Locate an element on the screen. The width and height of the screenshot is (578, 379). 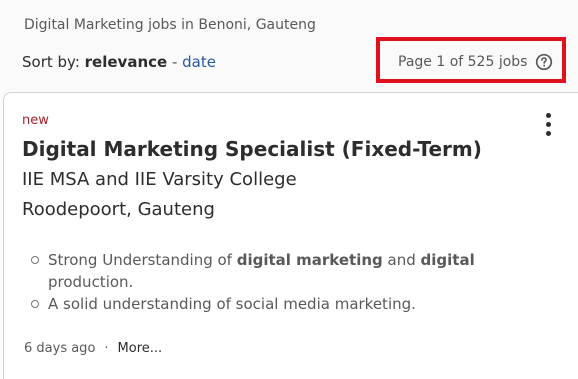
more-options-icon is located at coordinates (548, 126).